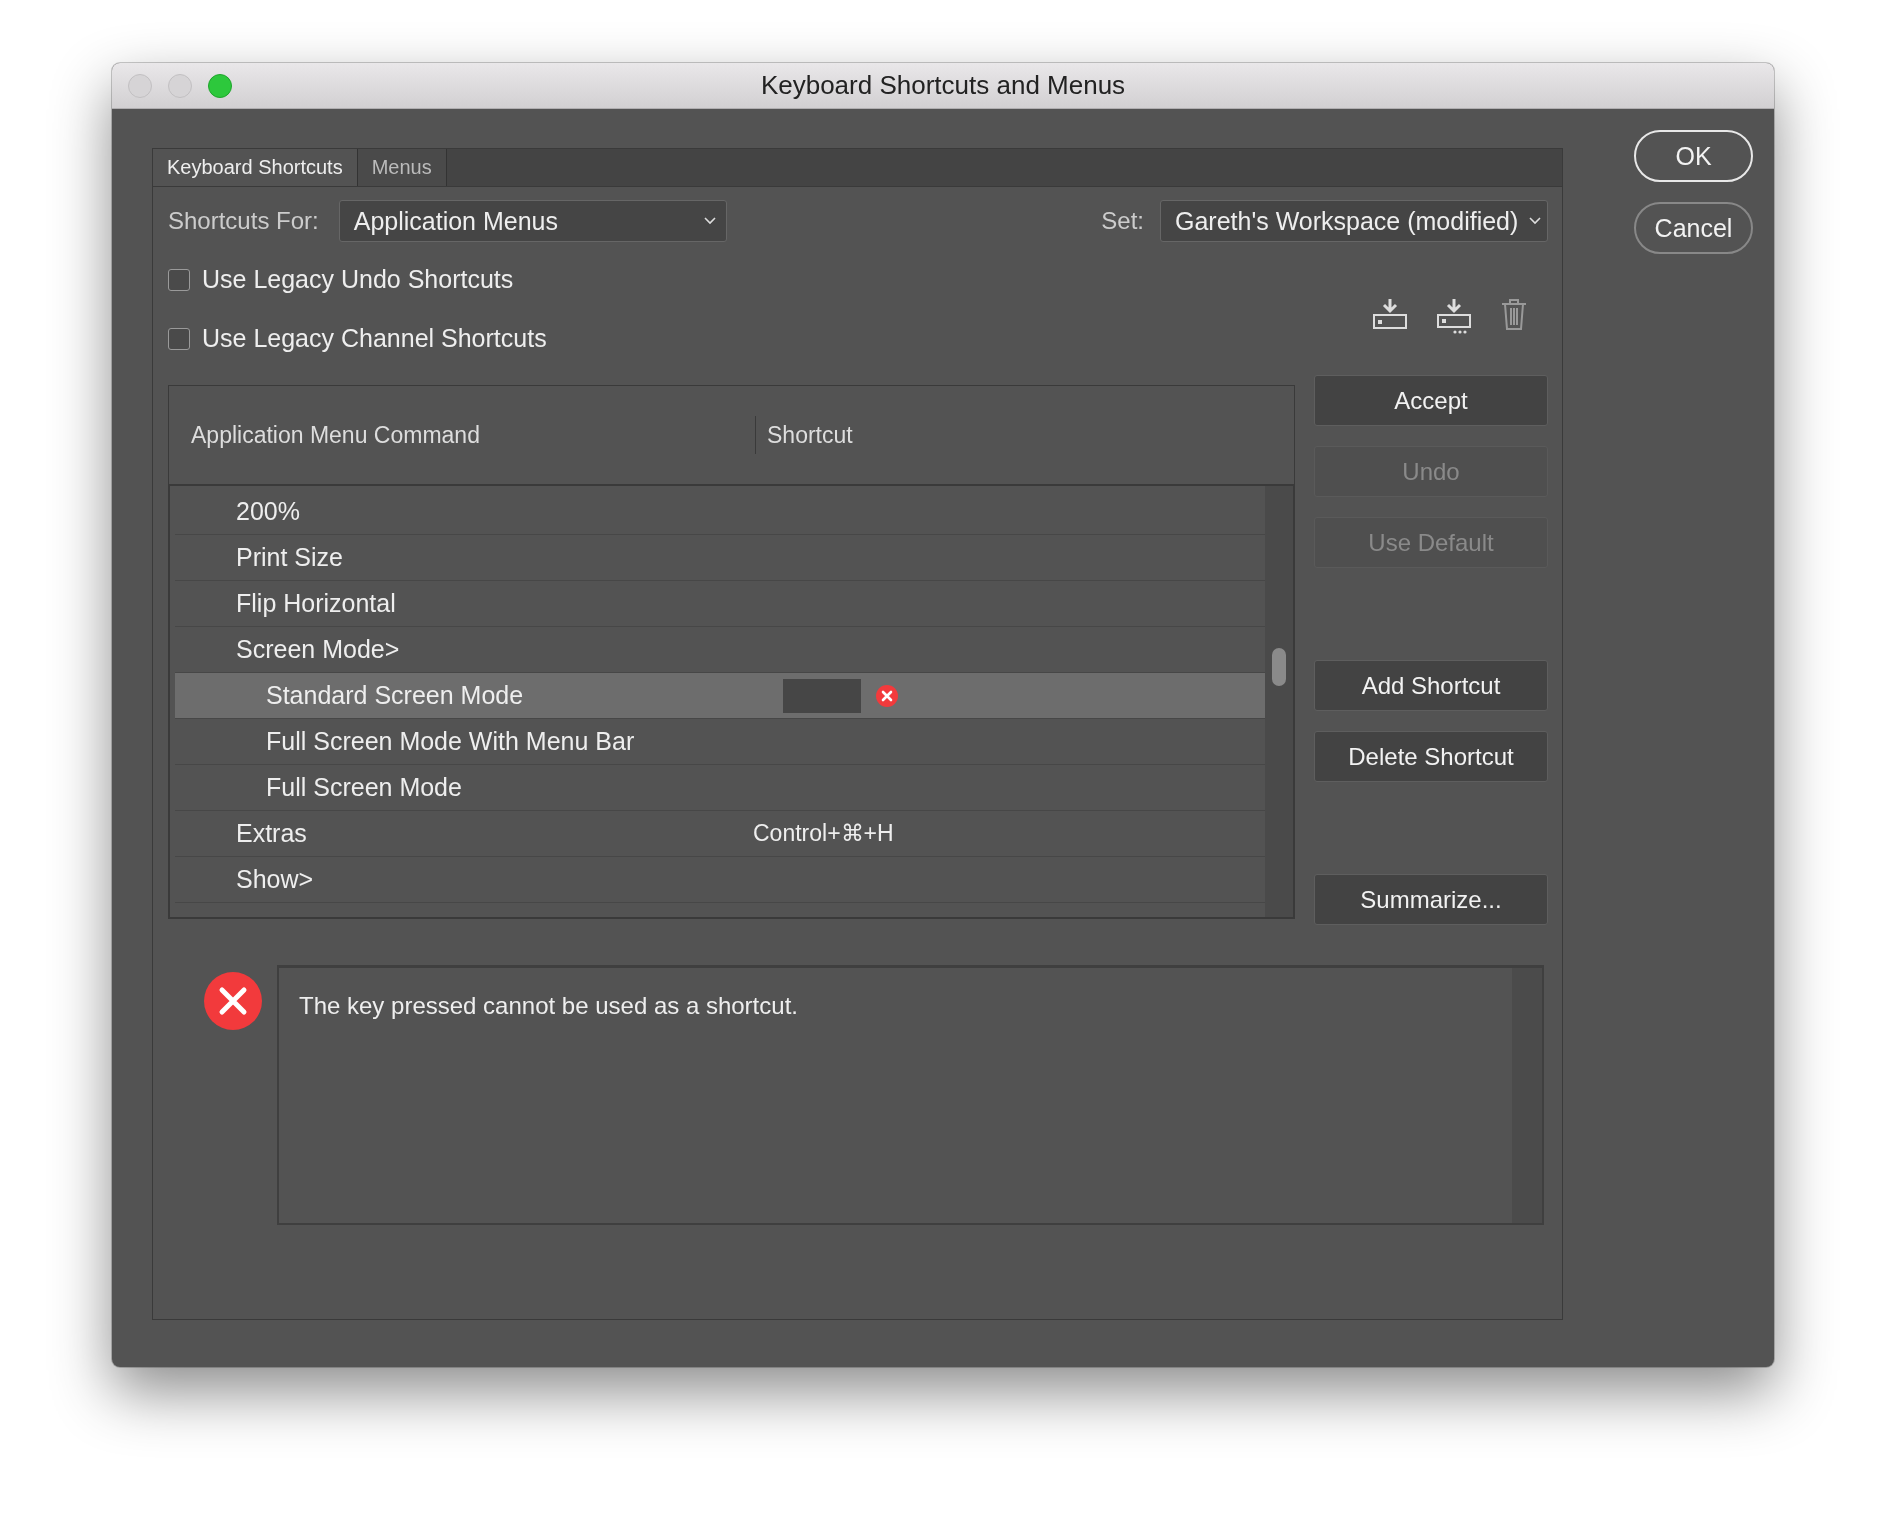 The width and height of the screenshot is (1886, 1528). Describe the element at coordinates (1122, 221) in the screenshot. I see `set-label: Set:` at that location.